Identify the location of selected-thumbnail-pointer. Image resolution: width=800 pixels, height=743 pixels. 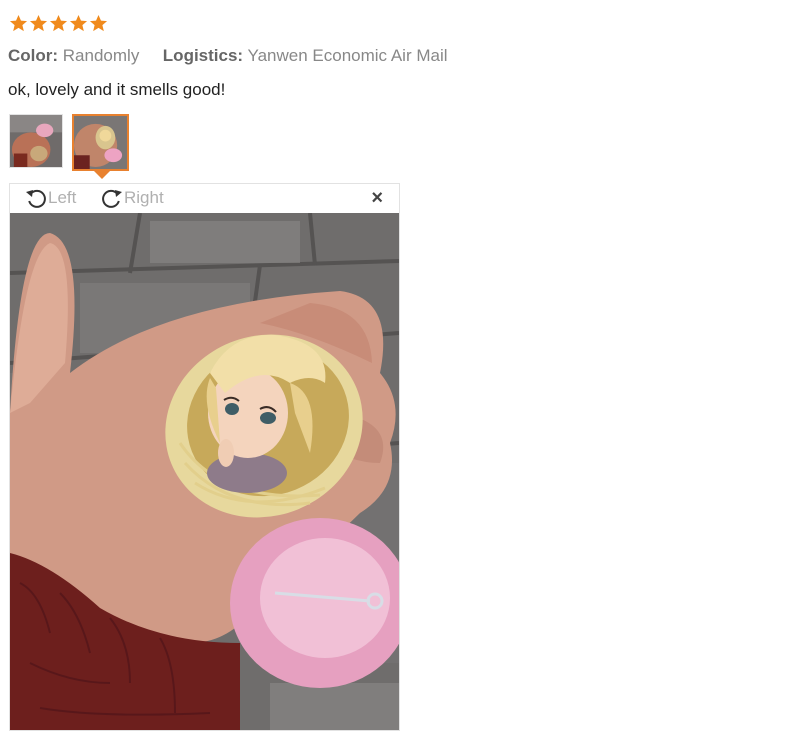
(102, 175).